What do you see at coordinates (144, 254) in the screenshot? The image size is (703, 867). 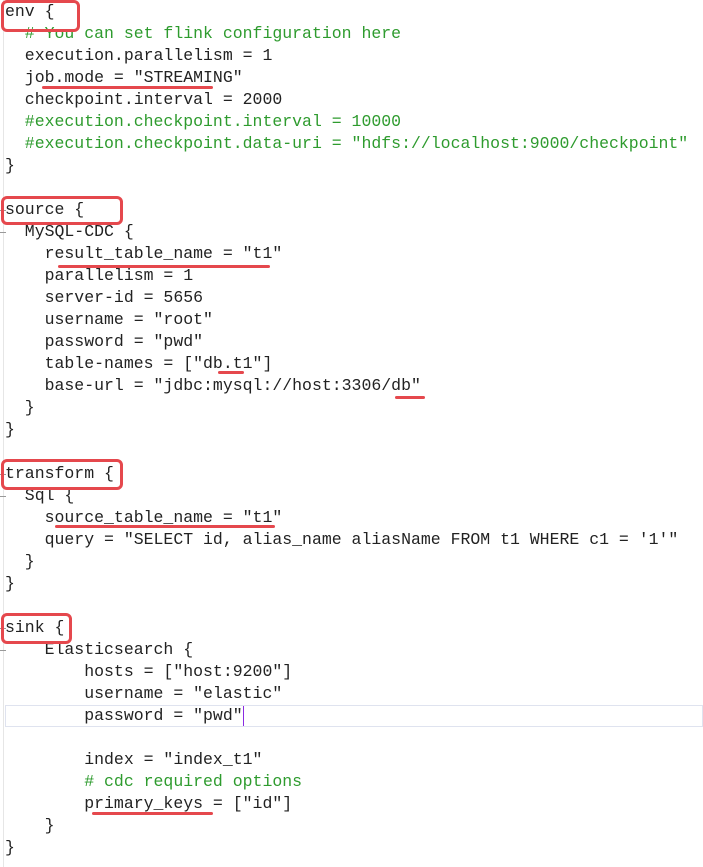 I see `code-line: result_table_name = "t1"` at bounding box center [144, 254].